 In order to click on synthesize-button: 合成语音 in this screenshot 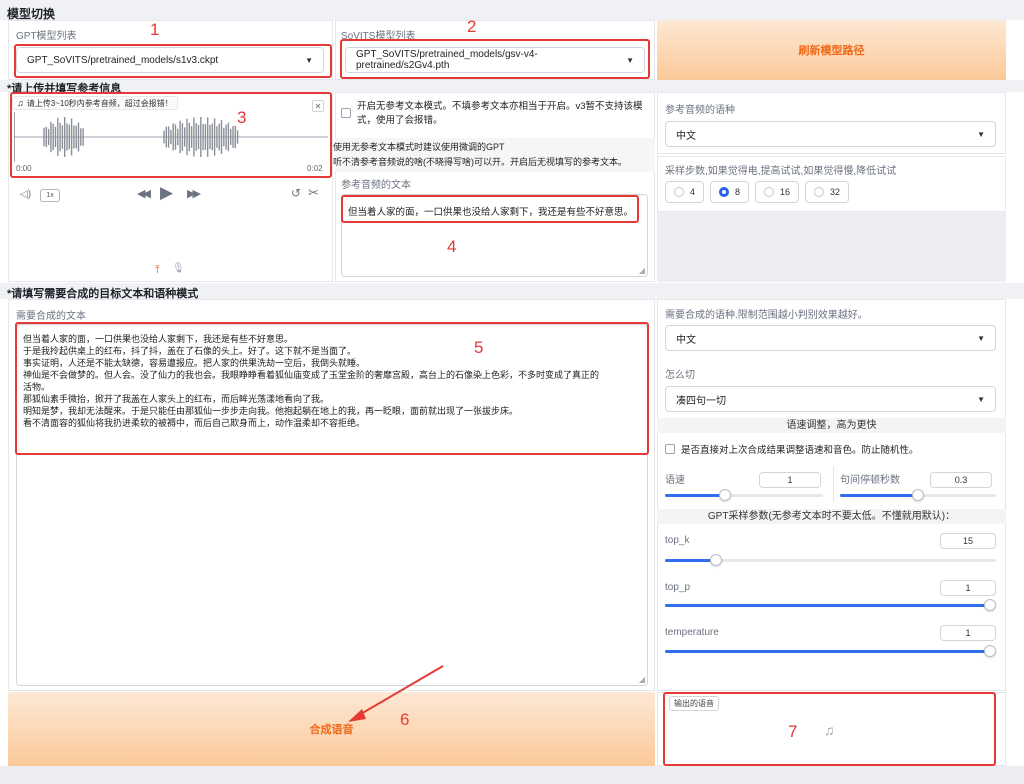, I will do `click(331, 729)`.